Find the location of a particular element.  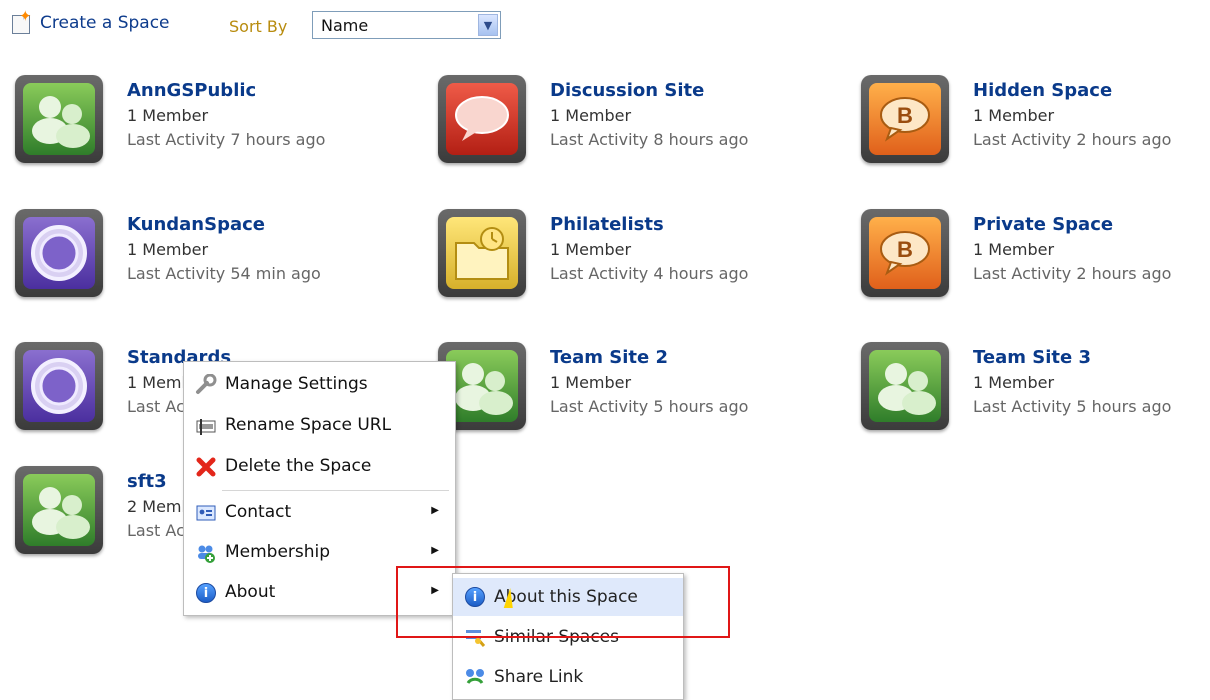

space-name: Discussion Site is located at coordinates (627, 90).